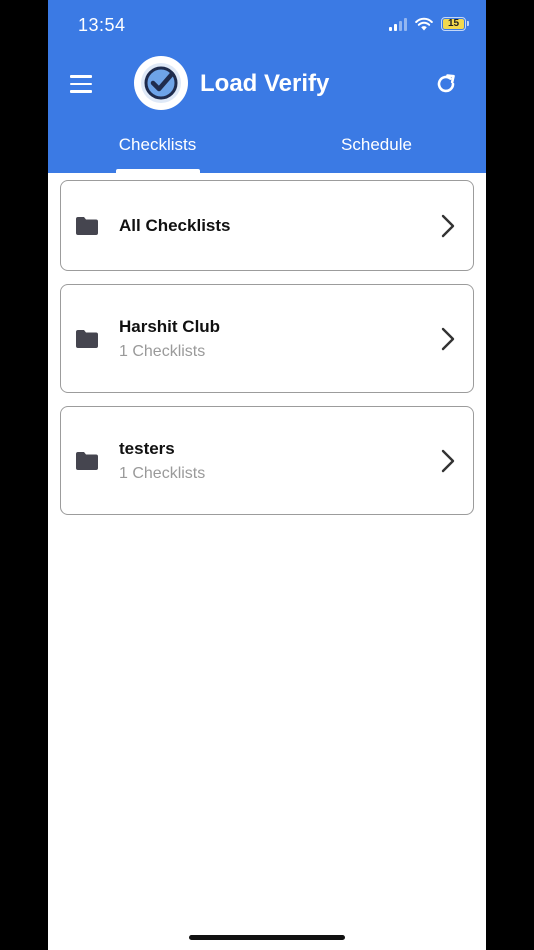  I want to click on battery-icon: 15, so click(455, 24).